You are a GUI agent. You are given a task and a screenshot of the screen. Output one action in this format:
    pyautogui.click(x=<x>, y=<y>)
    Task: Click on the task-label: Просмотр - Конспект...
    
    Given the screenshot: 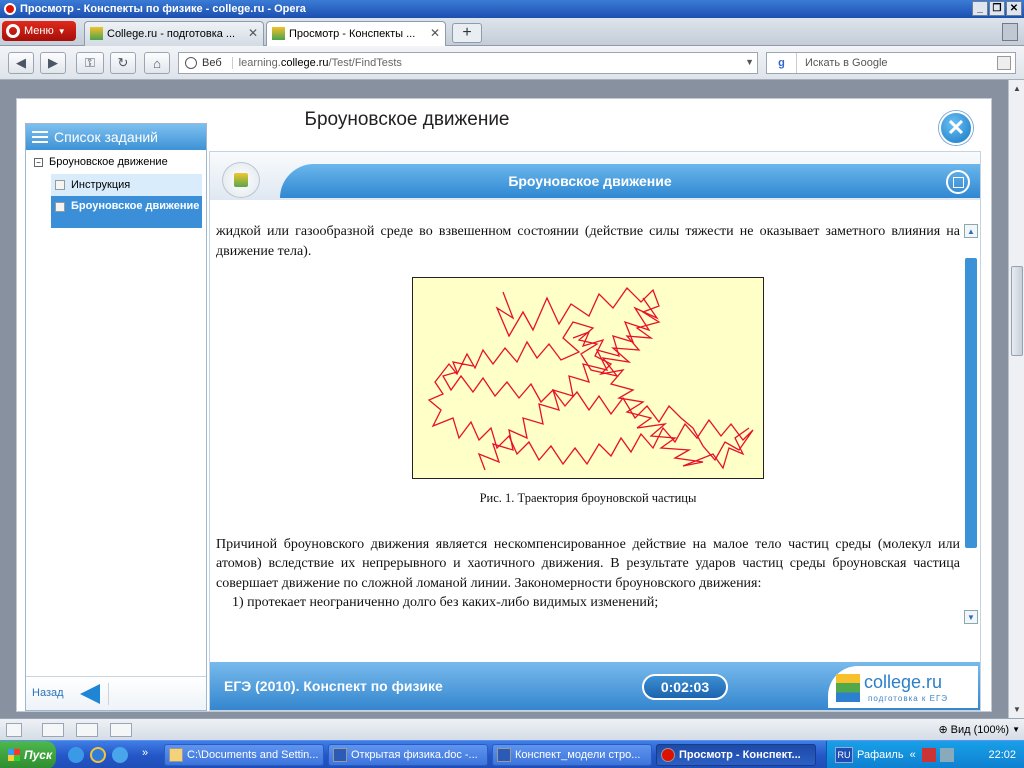 What is the action you would take?
    pyautogui.click(x=740, y=755)
    